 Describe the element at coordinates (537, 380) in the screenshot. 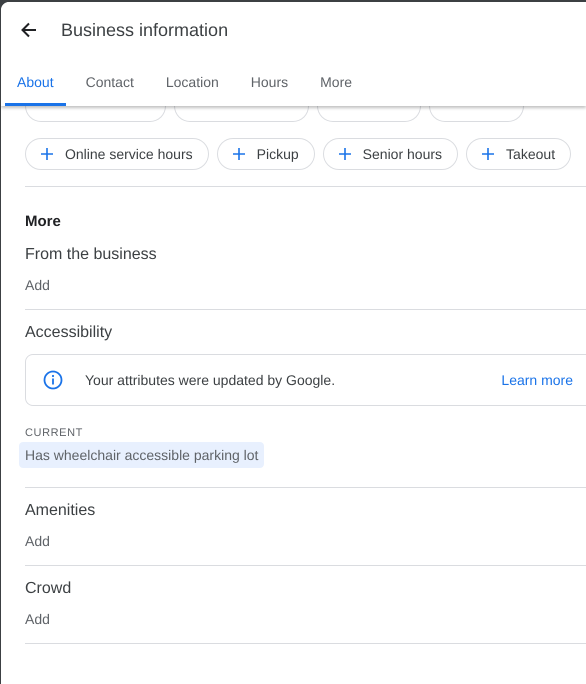

I see `learn-more-link: Learn more` at that location.